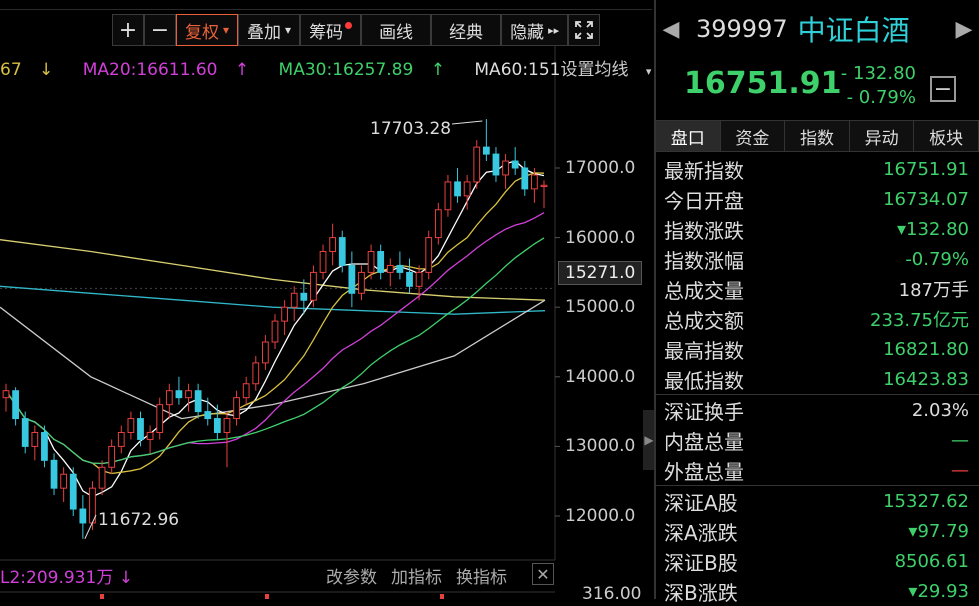 Image resolution: width=979 pixels, height=606 pixels. I want to click on quote-price-block: 16751.91 - 132.80 - 0.79% −, so click(817, 87).